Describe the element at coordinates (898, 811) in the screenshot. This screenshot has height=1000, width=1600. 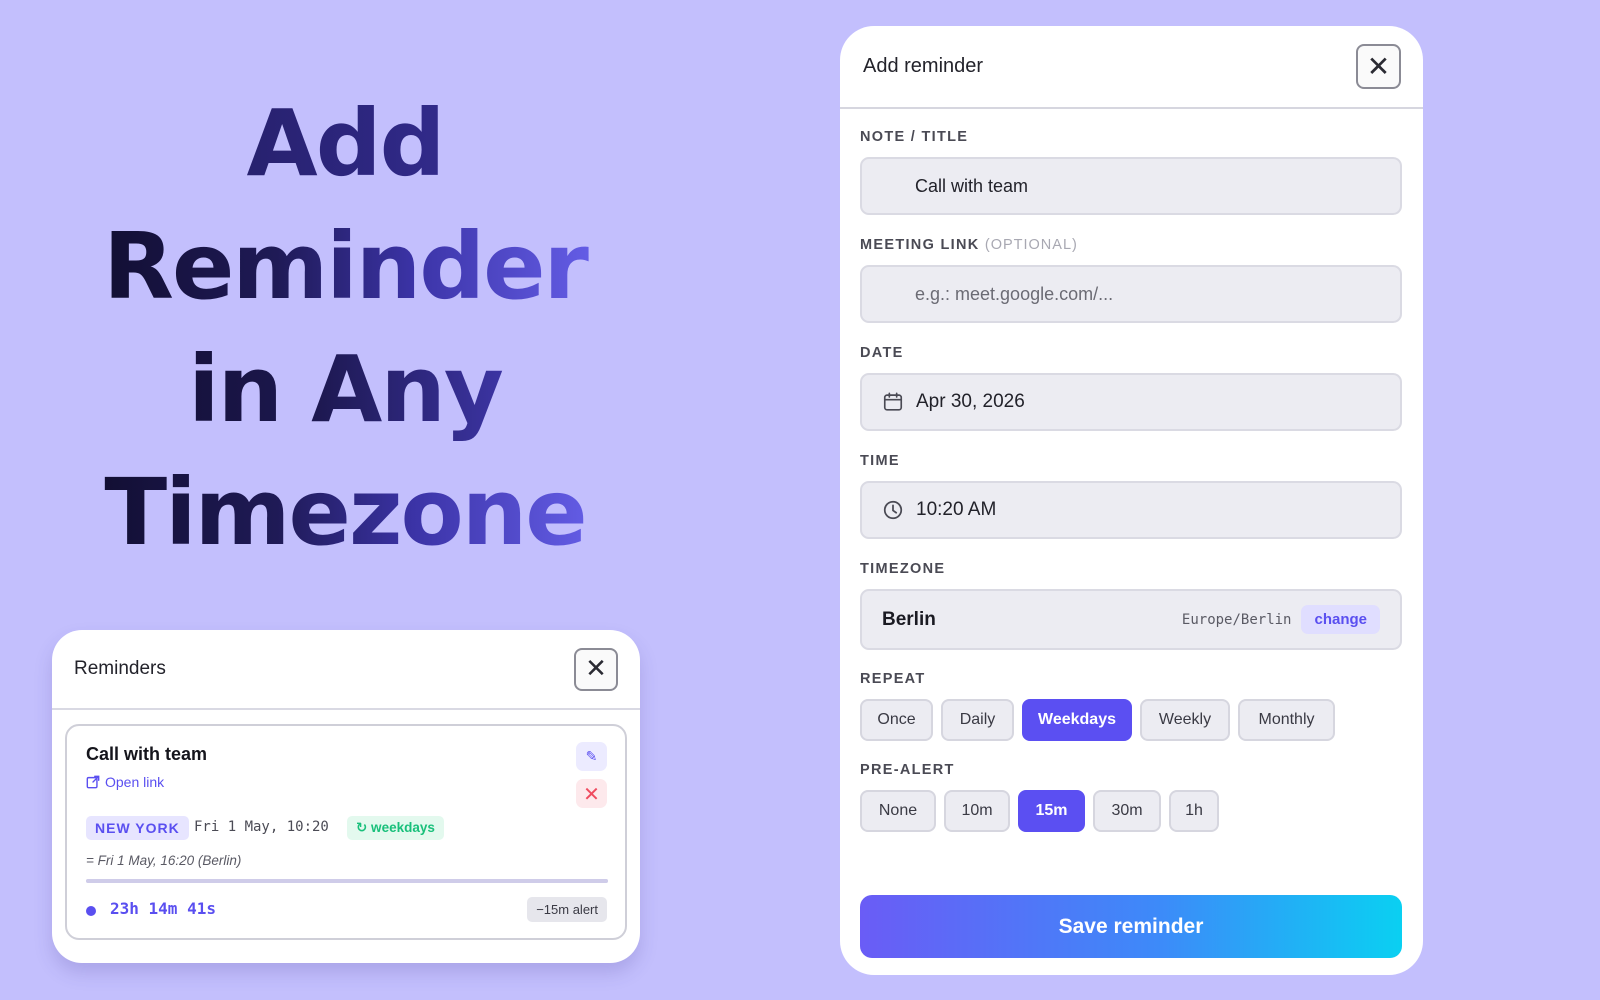
I see `prealert-option-none: None` at that location.